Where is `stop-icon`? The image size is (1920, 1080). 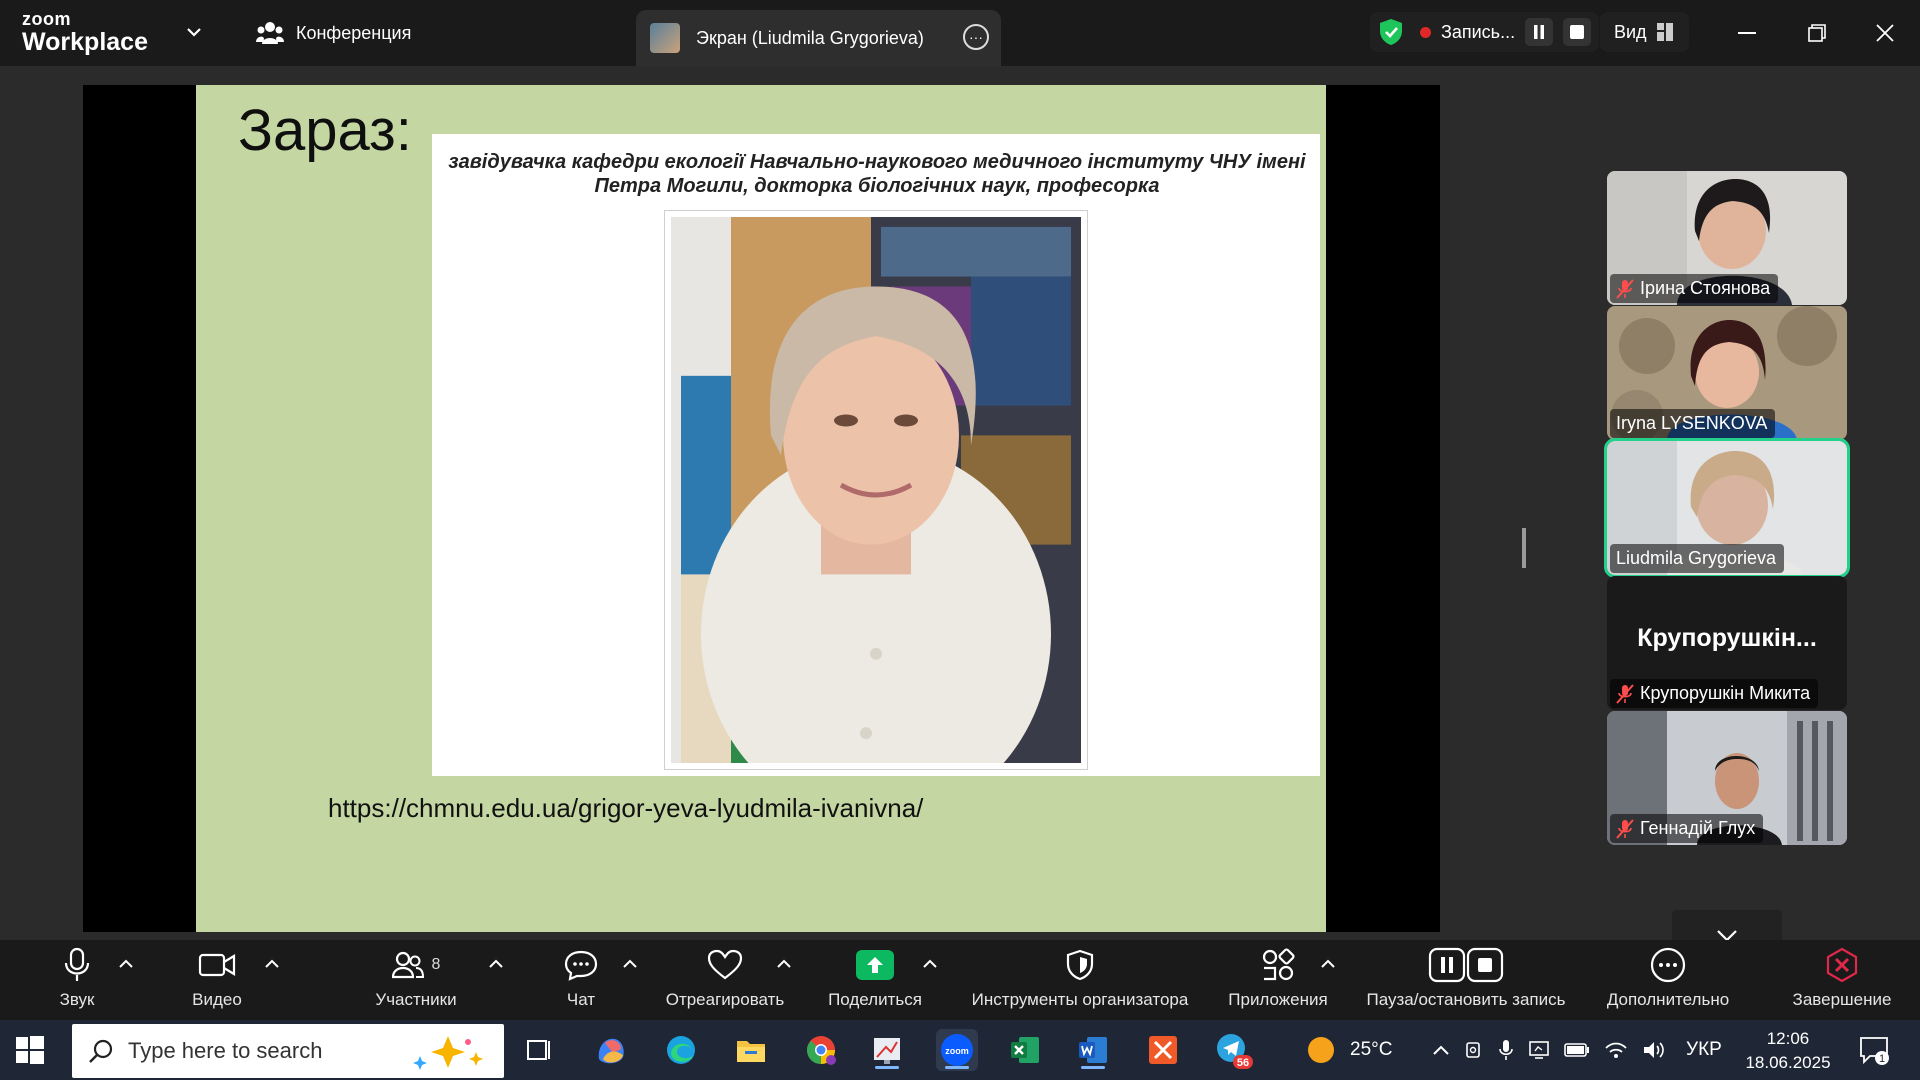 stop-icon is located at coordinates (1577, 32).